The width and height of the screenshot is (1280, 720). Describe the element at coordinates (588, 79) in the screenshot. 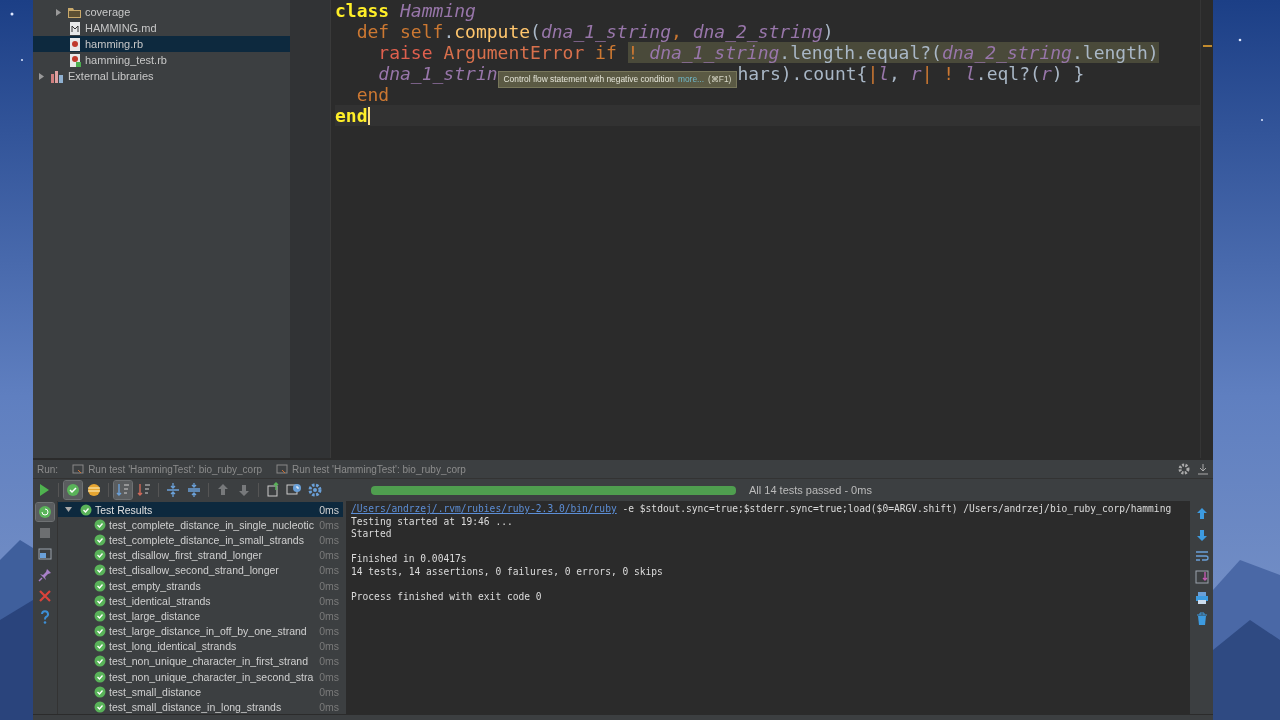

I see `tooltip-text: Control flow statement with negative condition` at that location.